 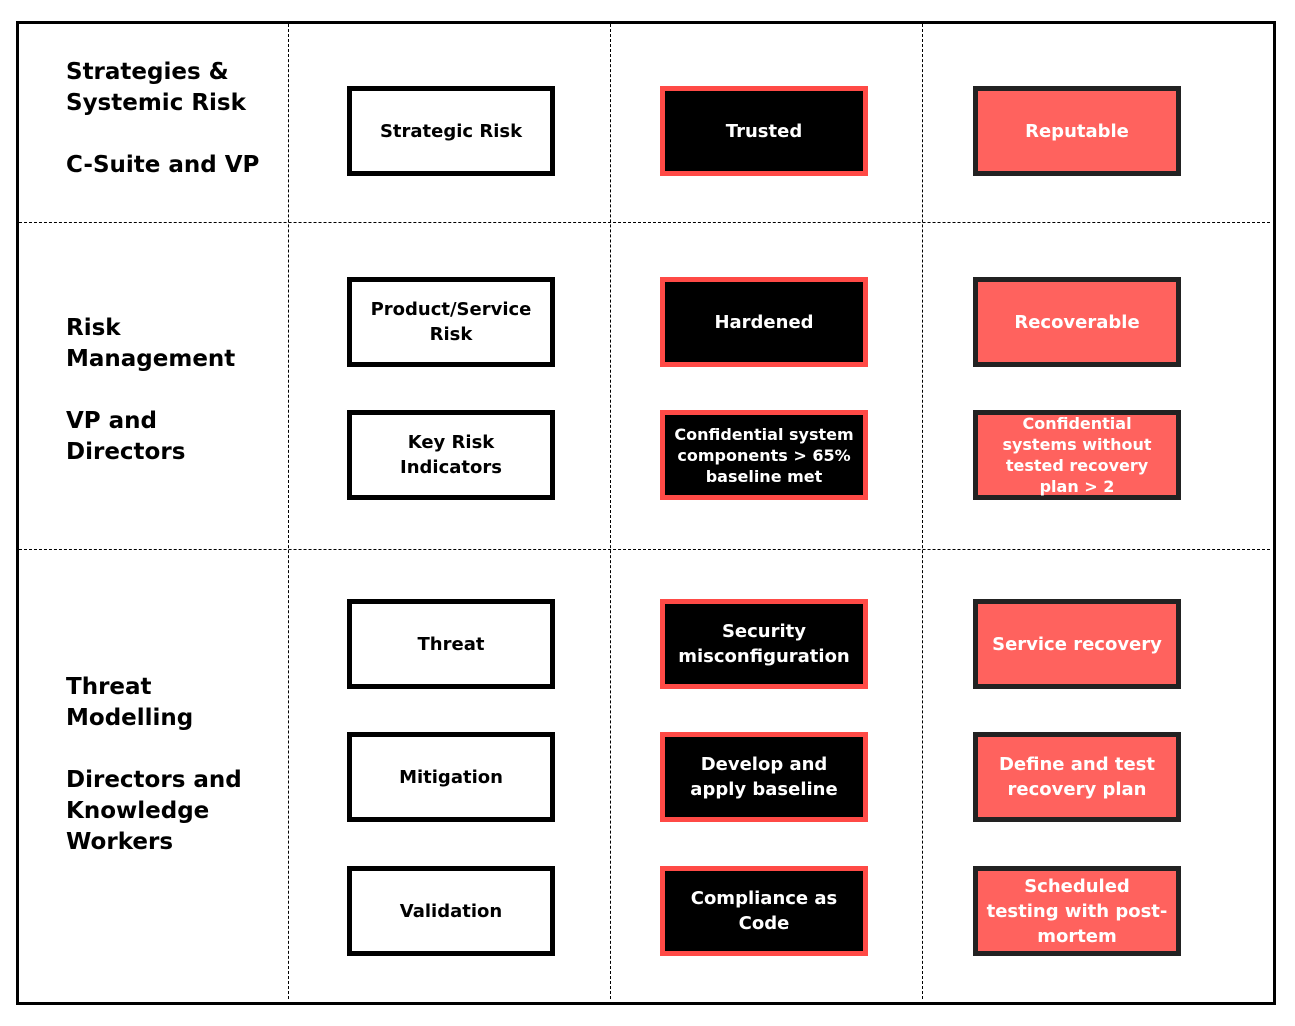 I want to click on security-box: Trusted, so click(x=764, y=131).